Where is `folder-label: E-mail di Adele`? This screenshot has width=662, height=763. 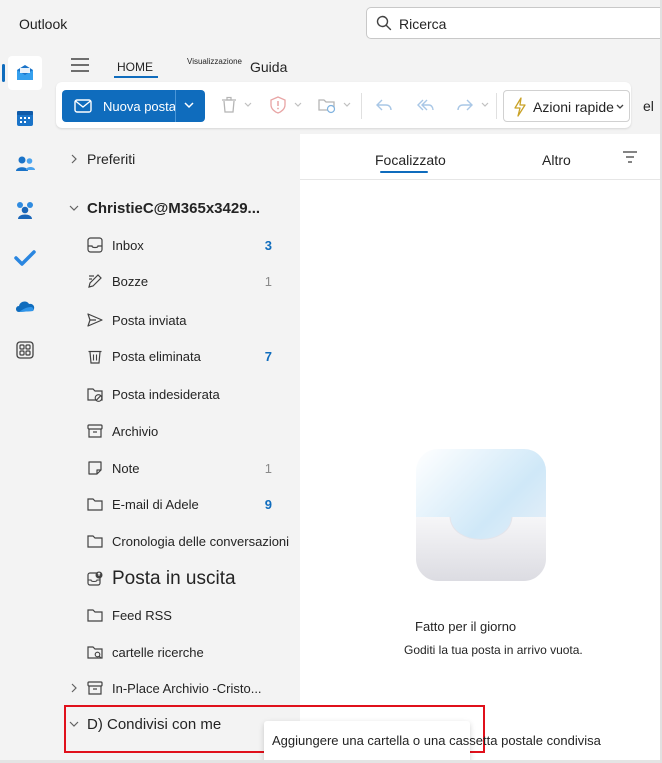
folder-label: E-mail di Adele is located at coordinates (155, 504).